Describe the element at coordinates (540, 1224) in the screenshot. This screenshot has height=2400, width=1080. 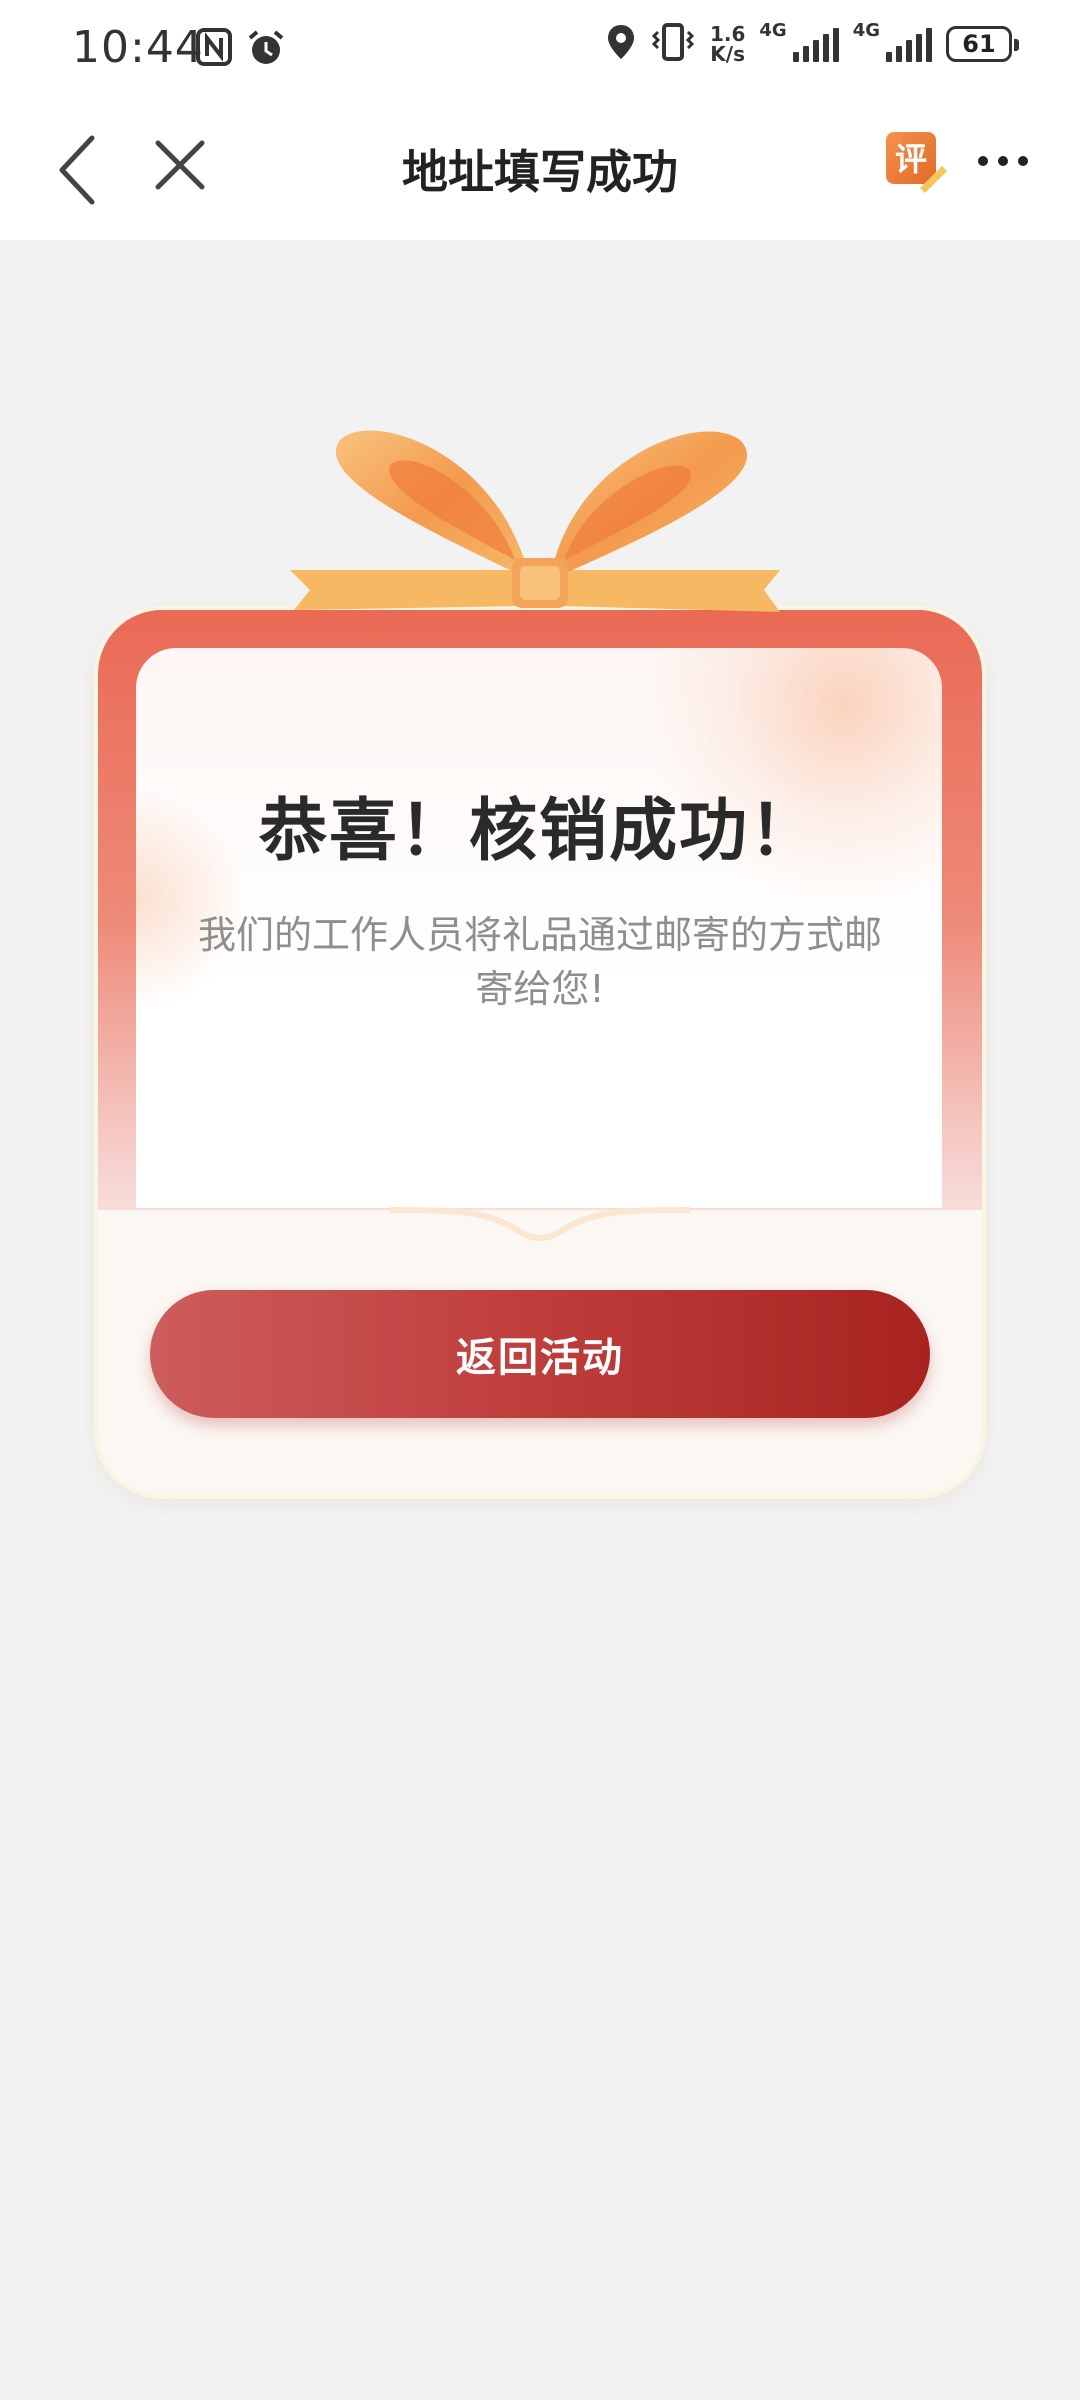
I see `card-notch` at that location.